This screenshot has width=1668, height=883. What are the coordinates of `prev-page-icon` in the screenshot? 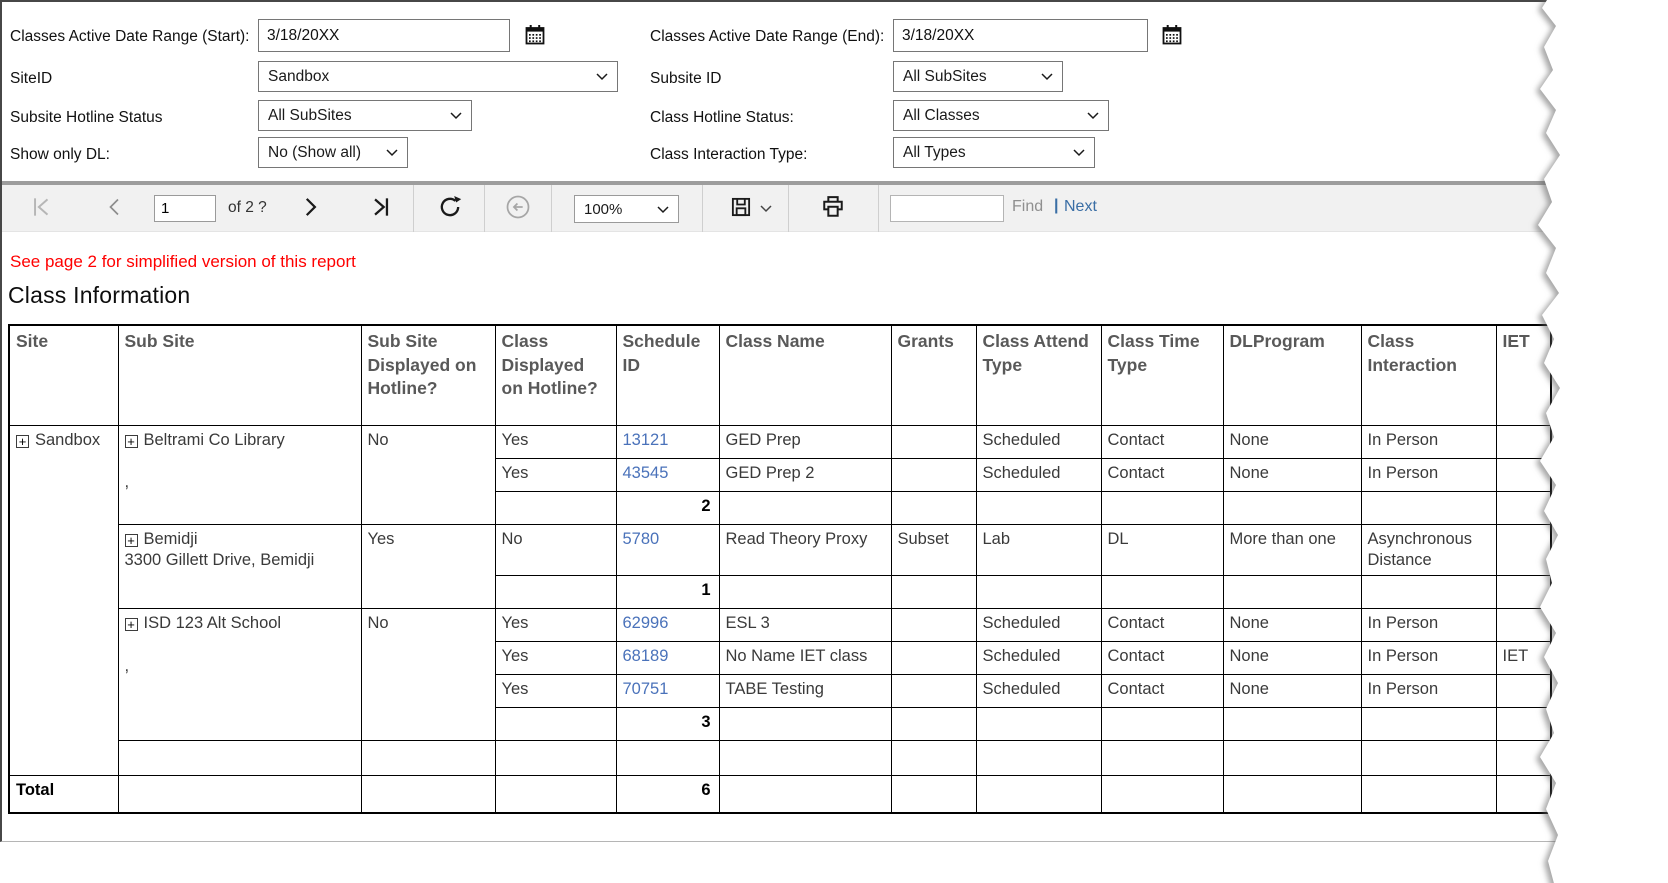 It's located at (115, 208).